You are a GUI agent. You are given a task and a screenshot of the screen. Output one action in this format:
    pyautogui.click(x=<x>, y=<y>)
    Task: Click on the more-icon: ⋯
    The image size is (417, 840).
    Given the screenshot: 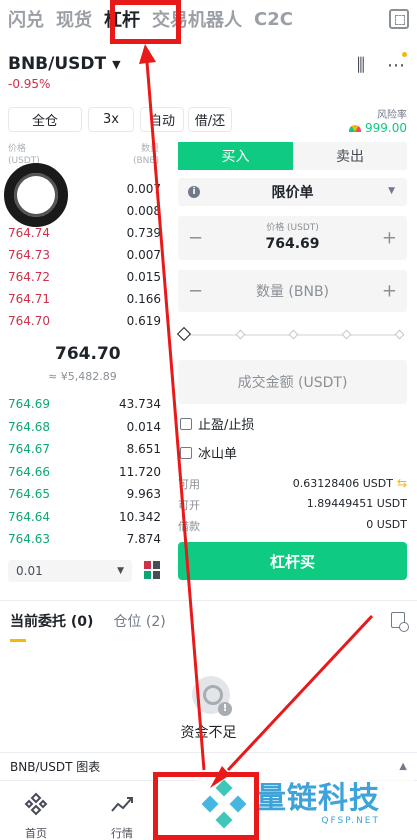 What is the action you would take?
    pyautogui.click(x=396, y=65)
    